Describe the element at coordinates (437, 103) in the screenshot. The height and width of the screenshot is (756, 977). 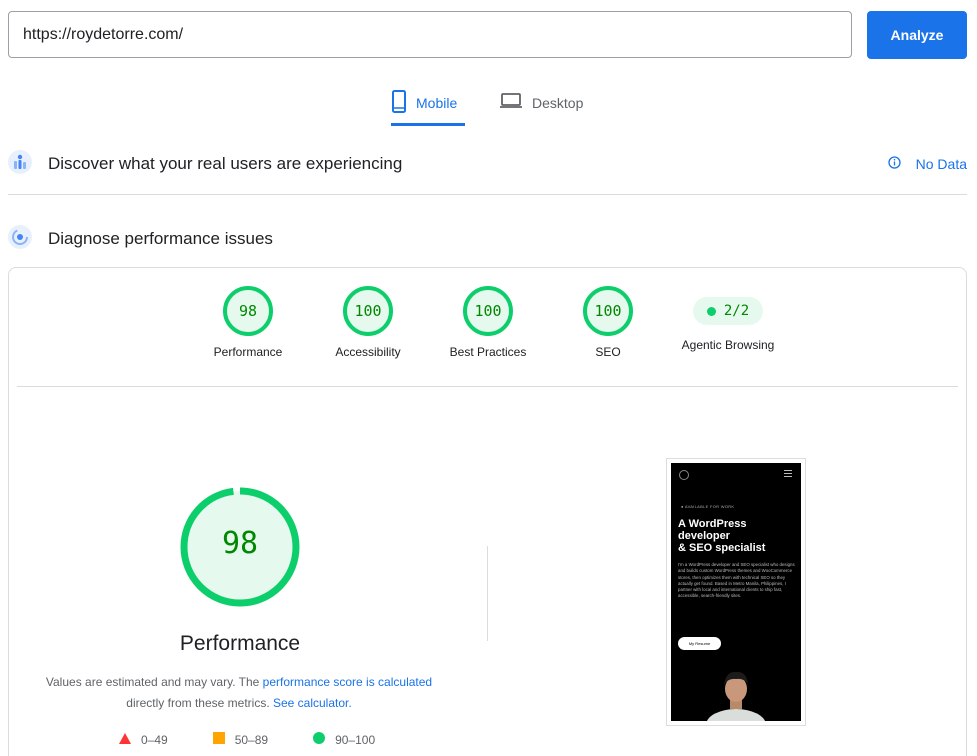
I see `tab-mobile-label: Mobile` at that location.